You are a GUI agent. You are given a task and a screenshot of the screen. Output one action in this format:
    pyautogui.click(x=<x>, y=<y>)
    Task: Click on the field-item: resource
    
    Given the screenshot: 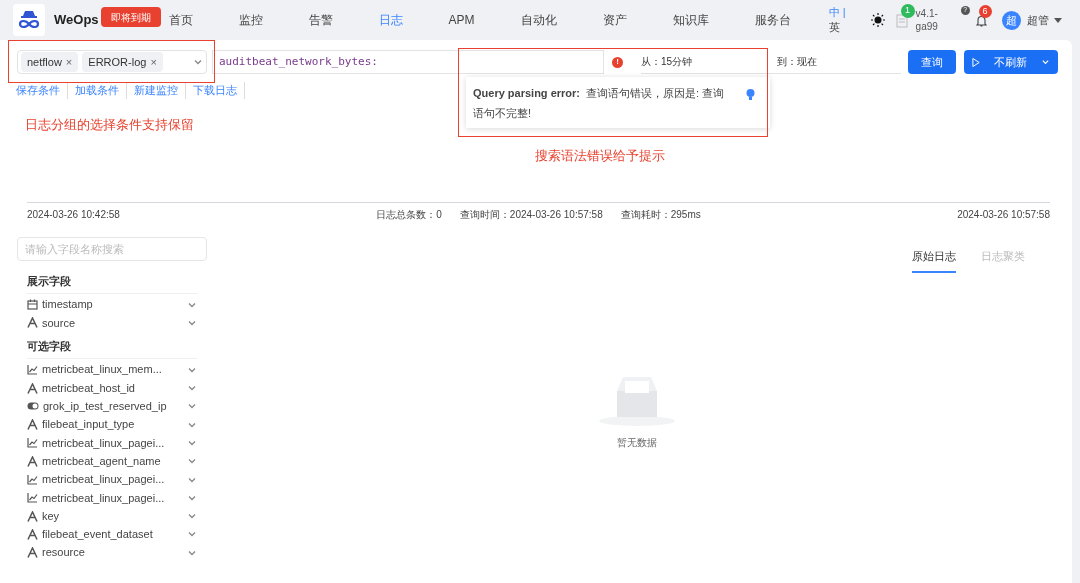 What is the action you would take?
    pyautogui.click(x=112, y=552)
    